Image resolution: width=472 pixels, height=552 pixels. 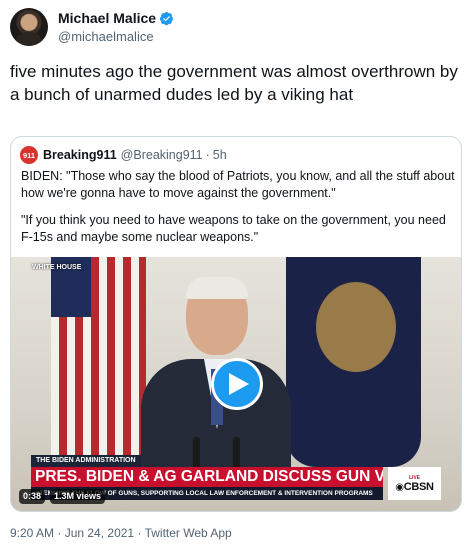 I want to click on video-duration: 0:38, so click(x=32, y=496).